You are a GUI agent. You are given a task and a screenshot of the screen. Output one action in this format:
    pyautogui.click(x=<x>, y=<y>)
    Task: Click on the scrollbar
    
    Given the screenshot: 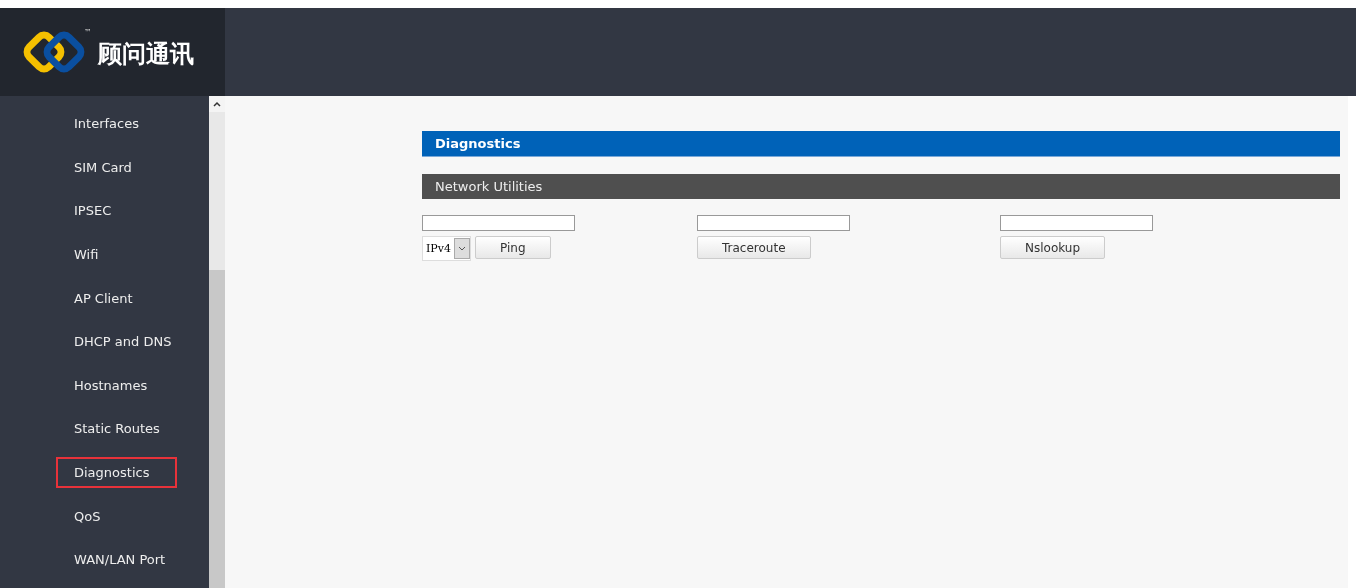 What is the action you would take?
    pyautogui.click(x=217, y=342)
    